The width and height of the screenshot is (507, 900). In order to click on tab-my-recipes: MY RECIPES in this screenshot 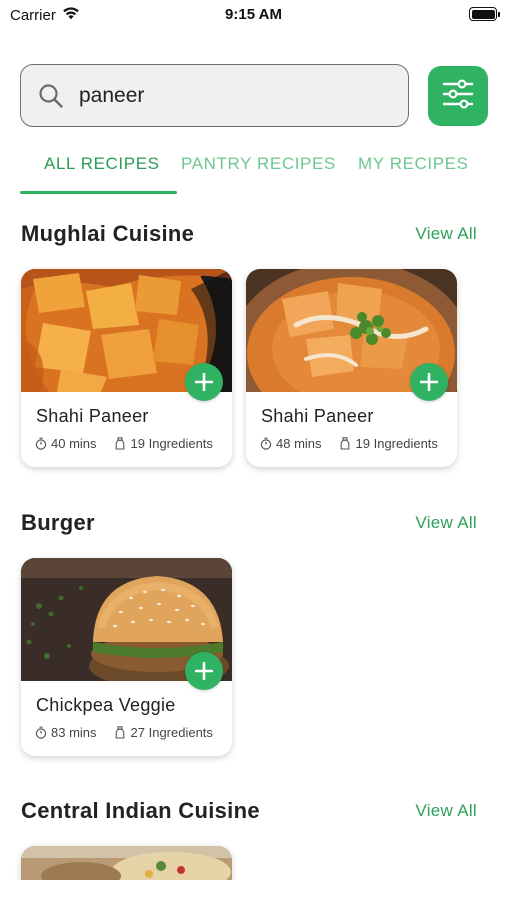, I will do `click(413, 164)`.